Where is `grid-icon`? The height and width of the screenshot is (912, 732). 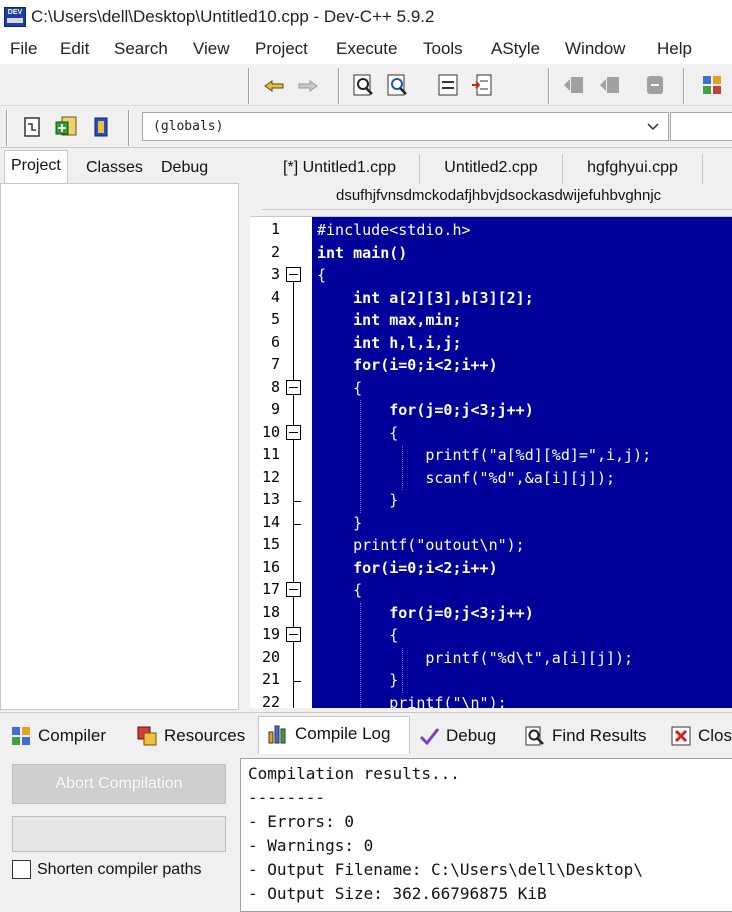 grid-icon is located at coordinates (712, 85).